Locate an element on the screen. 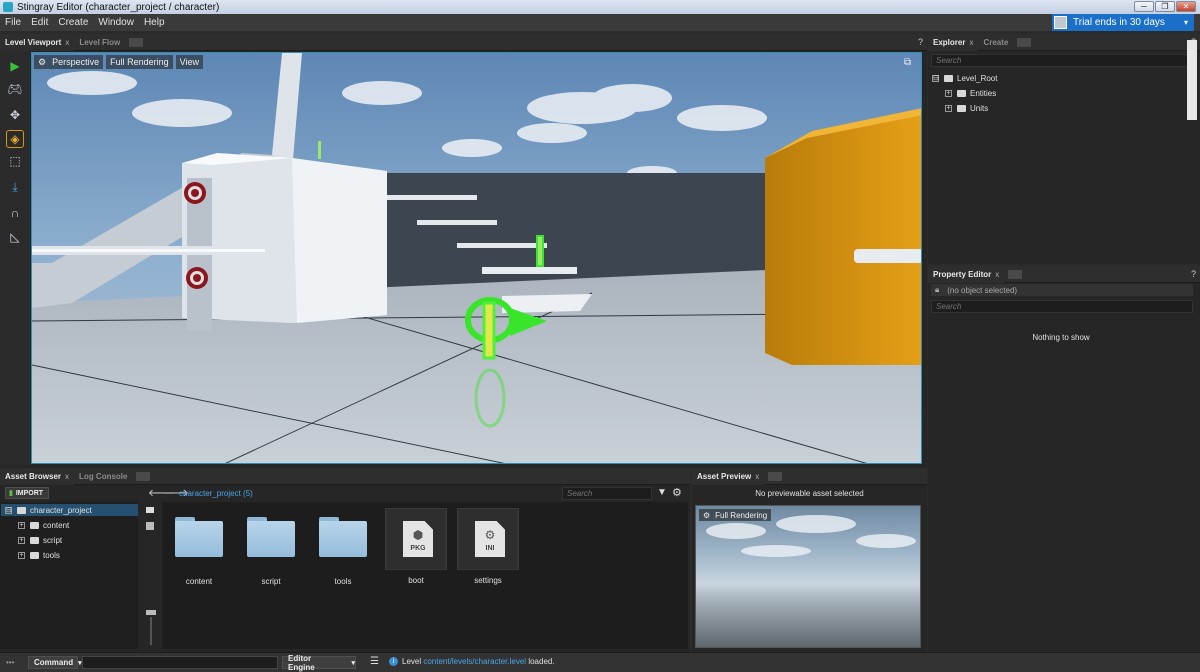  tab-asset-browser: Asset Browser x is located at coordinates (37, 476).